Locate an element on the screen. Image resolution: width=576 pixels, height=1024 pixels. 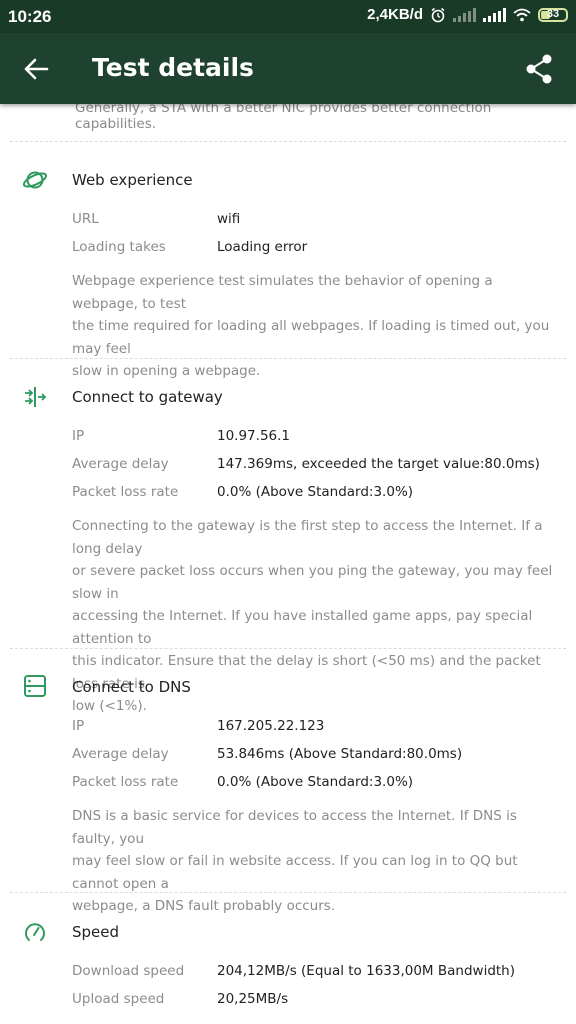
value-url: wifi is located at coordinates (229, 219).